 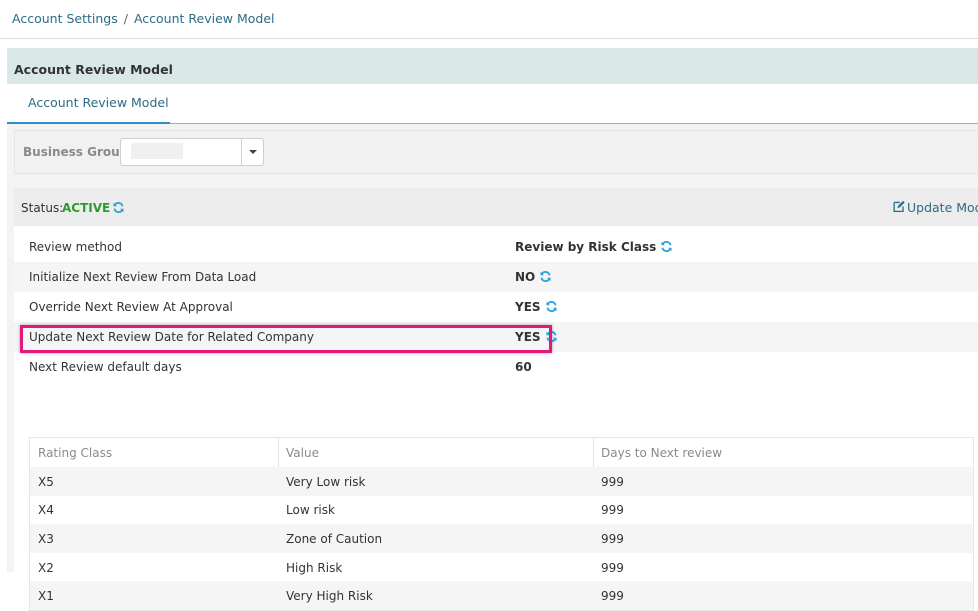 What do you see at coordinates (492, 66) in the screenshot?
I see `panel-header: Account Review Model` at bounding box center [492, 66].